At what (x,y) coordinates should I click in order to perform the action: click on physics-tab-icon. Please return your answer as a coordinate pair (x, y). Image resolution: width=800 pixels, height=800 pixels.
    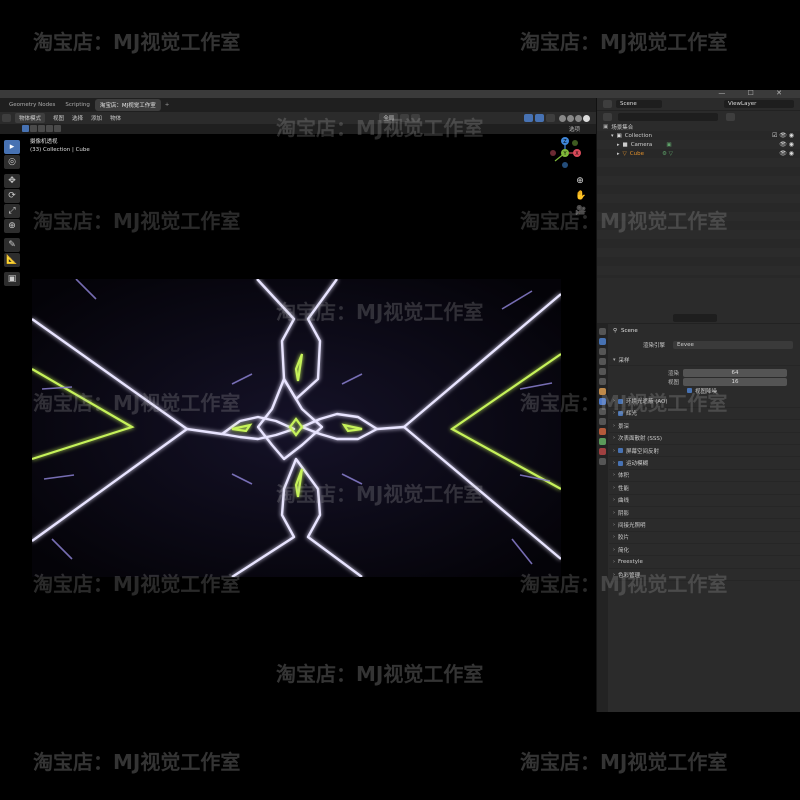
    Looking at the image, I should click on (602, 421).